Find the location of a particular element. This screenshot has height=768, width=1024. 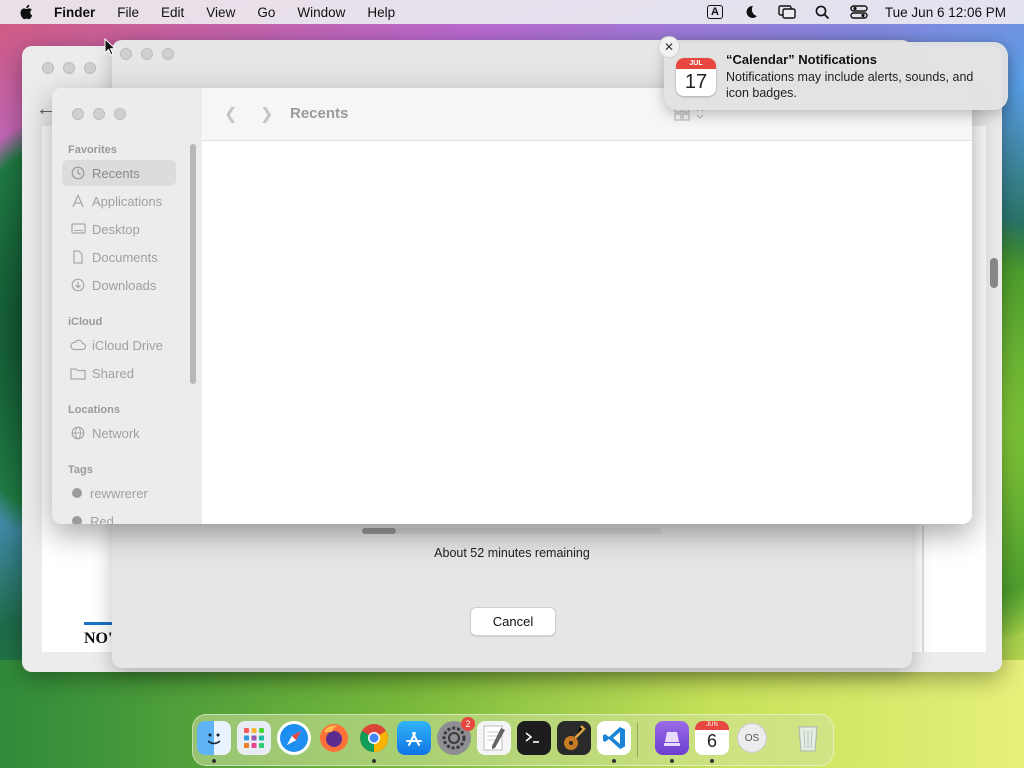

notification-title: “Calendar” Notifications is located at coordinates (801, 59).